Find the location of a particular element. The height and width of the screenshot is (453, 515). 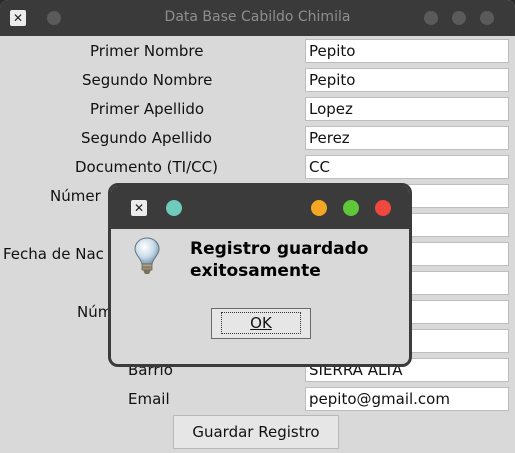

field-primer-apellido: Lopez is located at coordinates (407, 109).